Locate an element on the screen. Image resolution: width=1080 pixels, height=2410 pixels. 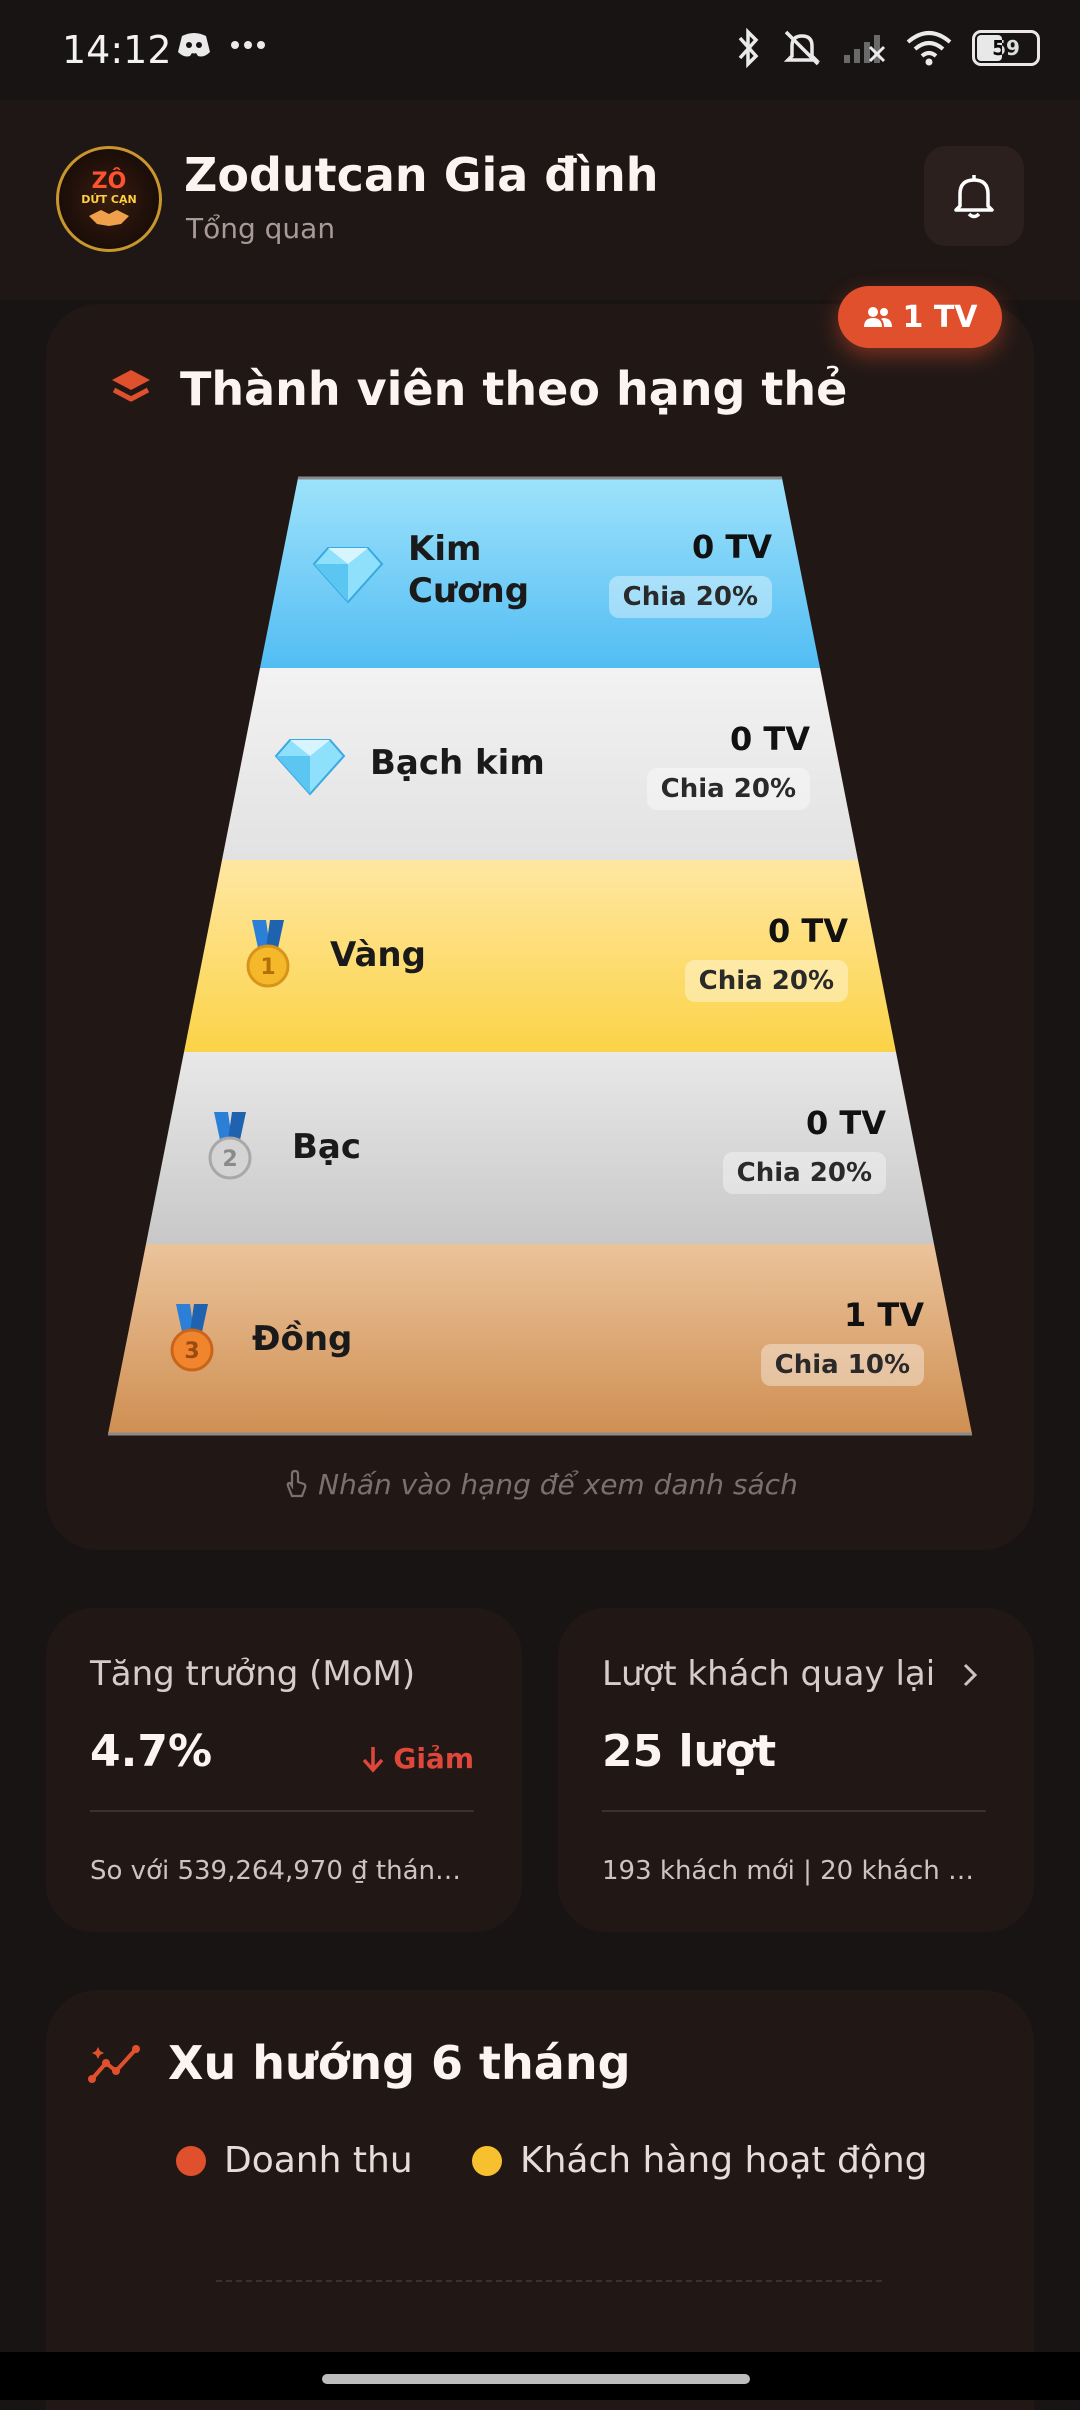
tier-platinum-name: Bạch kim is located at coordinates (457, 763).